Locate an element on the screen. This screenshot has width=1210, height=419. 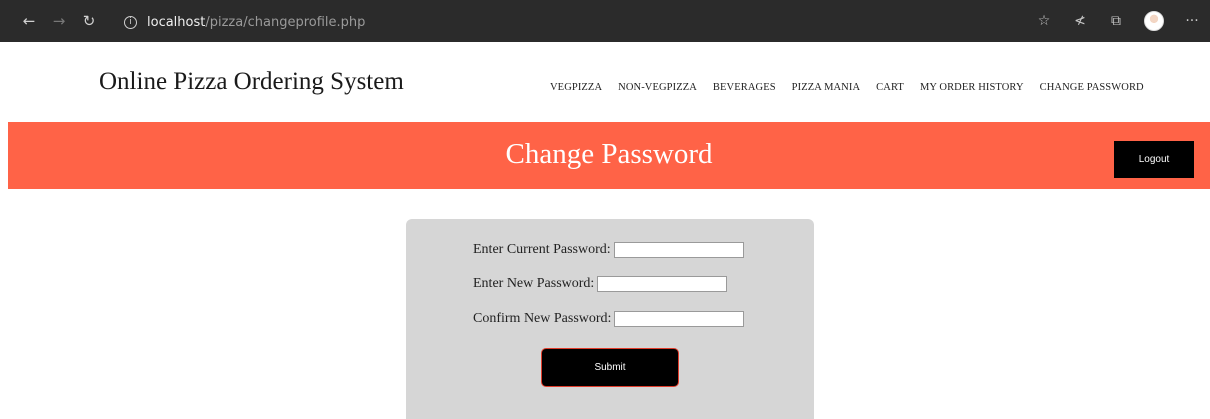
new-password-row: Enter New Password: is located at coordinates (600, 284).